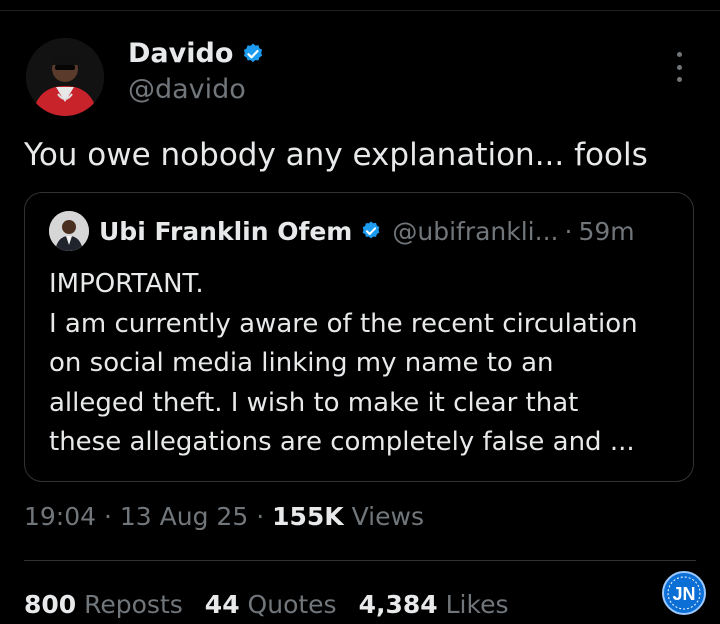  I want to click on verified-badge-icon, so click(253, 52).